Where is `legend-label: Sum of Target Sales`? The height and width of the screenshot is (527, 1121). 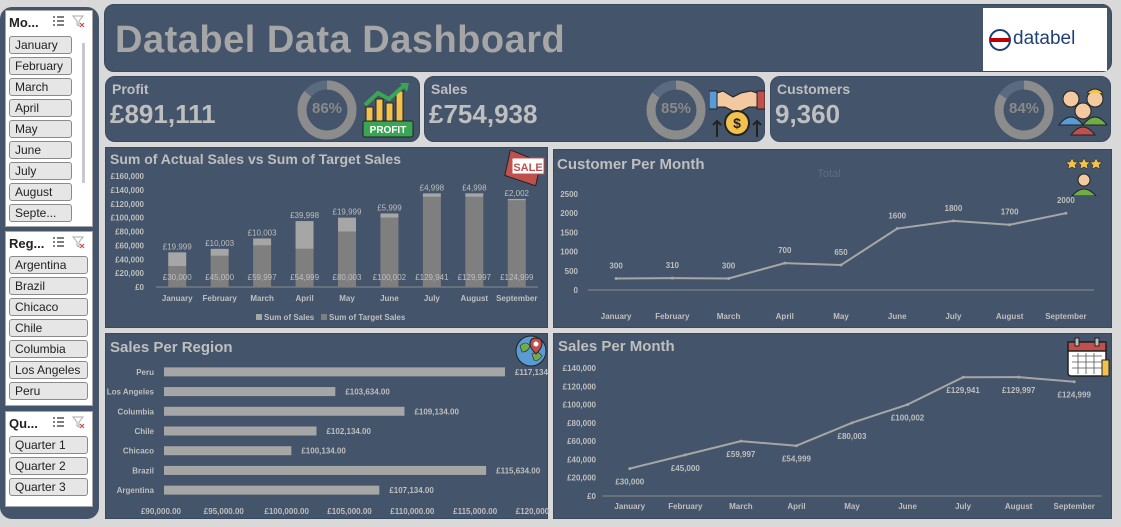 legend-label: Sum of Target Sales is located at coordinates (367, 317).